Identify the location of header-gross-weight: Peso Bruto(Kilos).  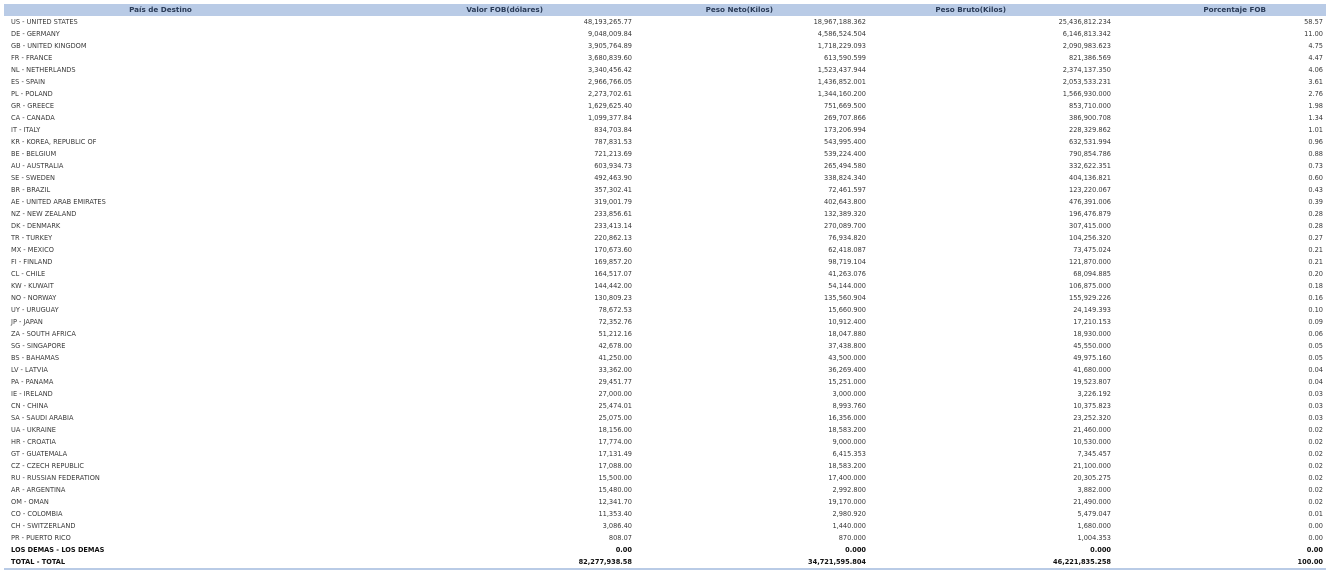
(991, 10).